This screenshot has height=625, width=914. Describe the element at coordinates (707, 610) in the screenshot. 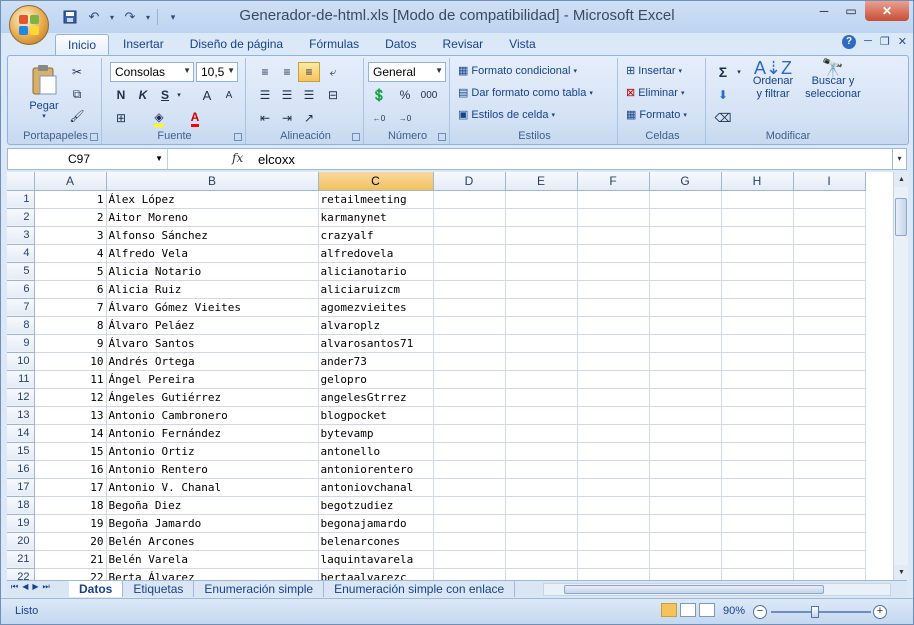

I see `page-break-view-icon` at that location.